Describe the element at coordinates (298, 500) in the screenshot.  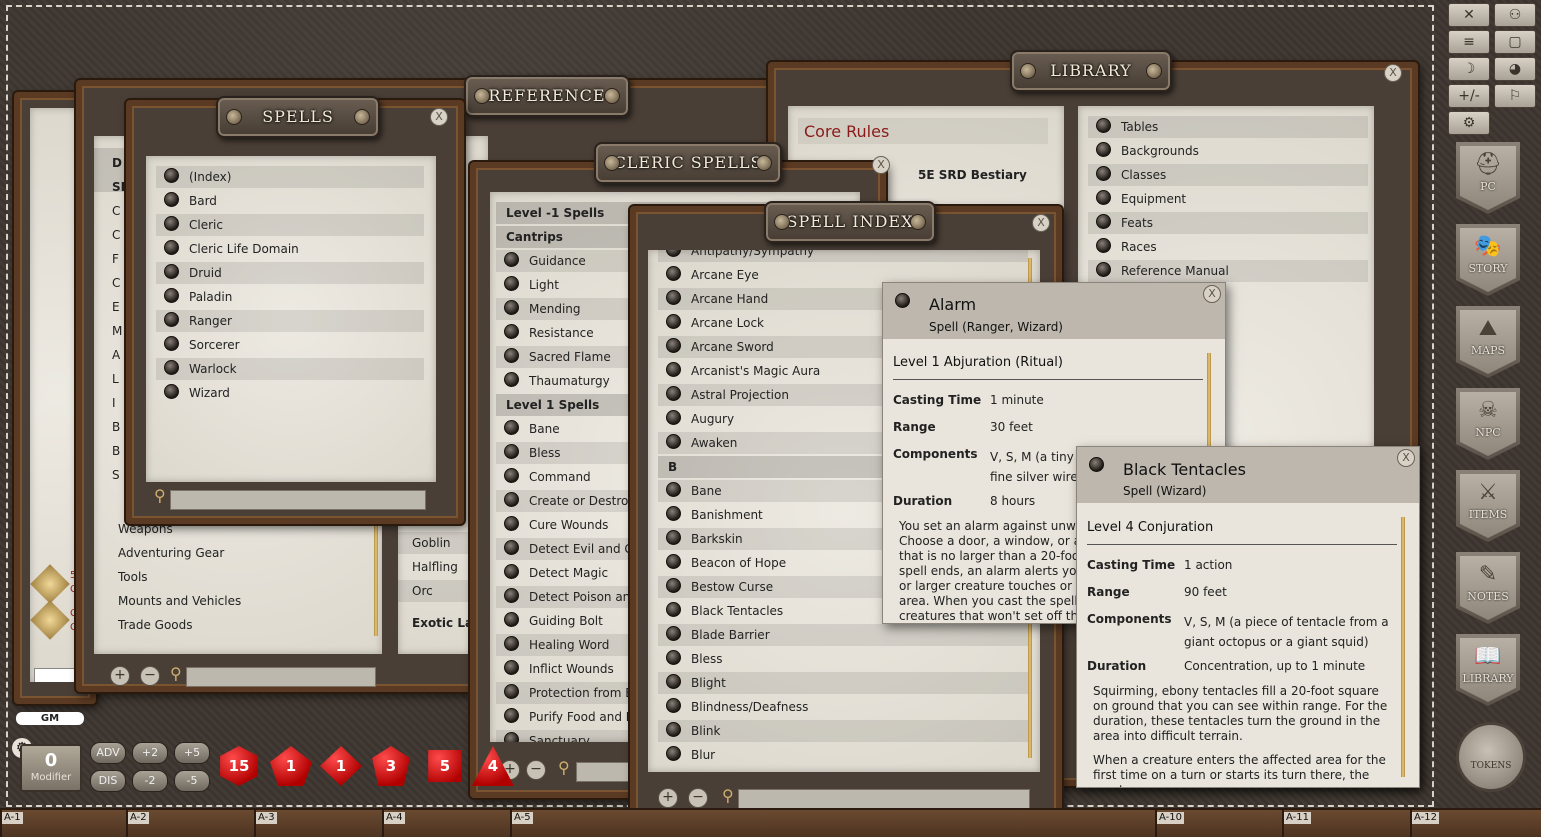
I see `spells-filter-input` at that location.